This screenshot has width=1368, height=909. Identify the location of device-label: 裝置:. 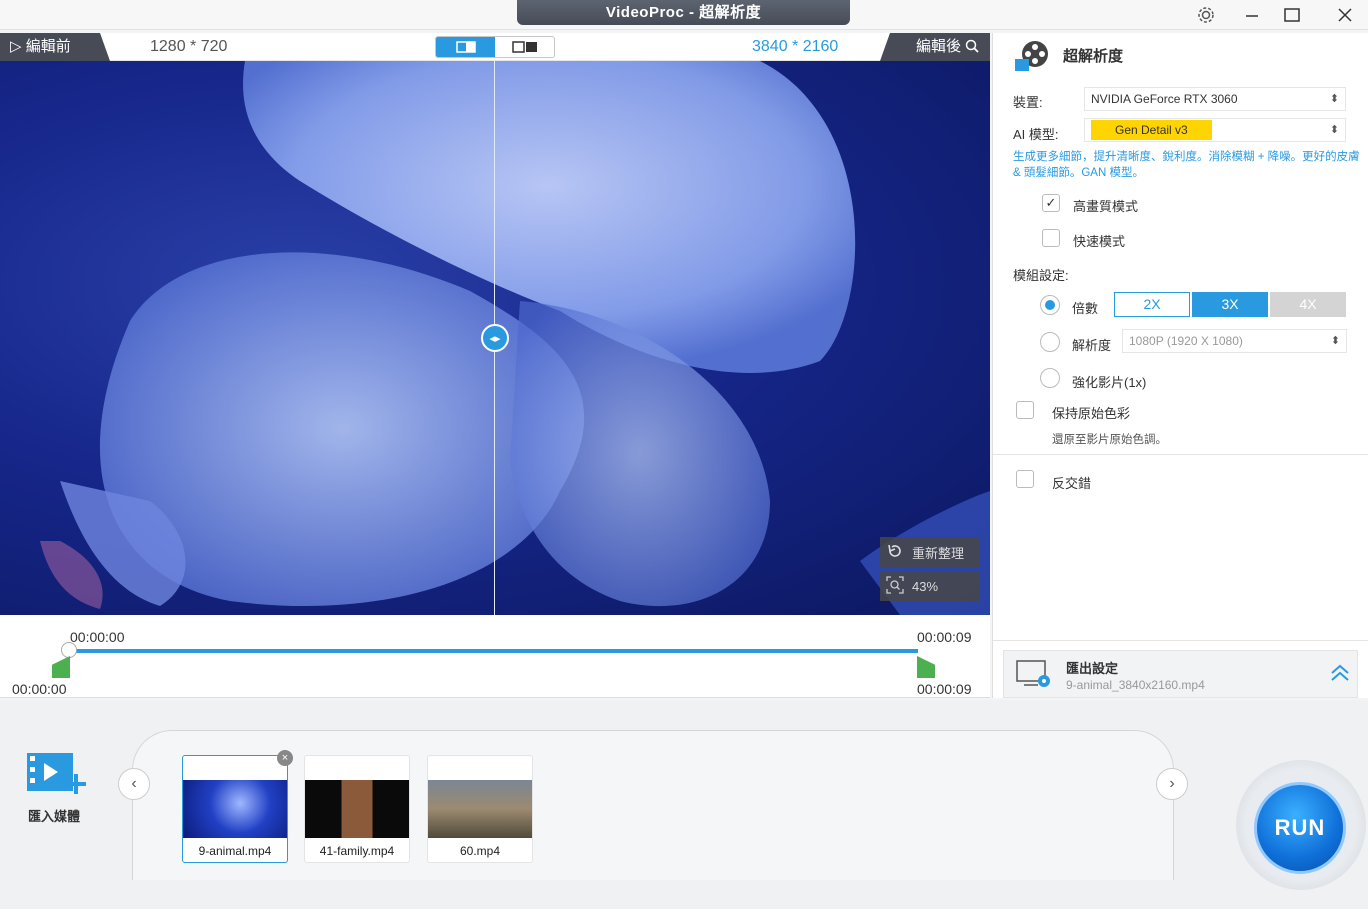
(1028, 102).